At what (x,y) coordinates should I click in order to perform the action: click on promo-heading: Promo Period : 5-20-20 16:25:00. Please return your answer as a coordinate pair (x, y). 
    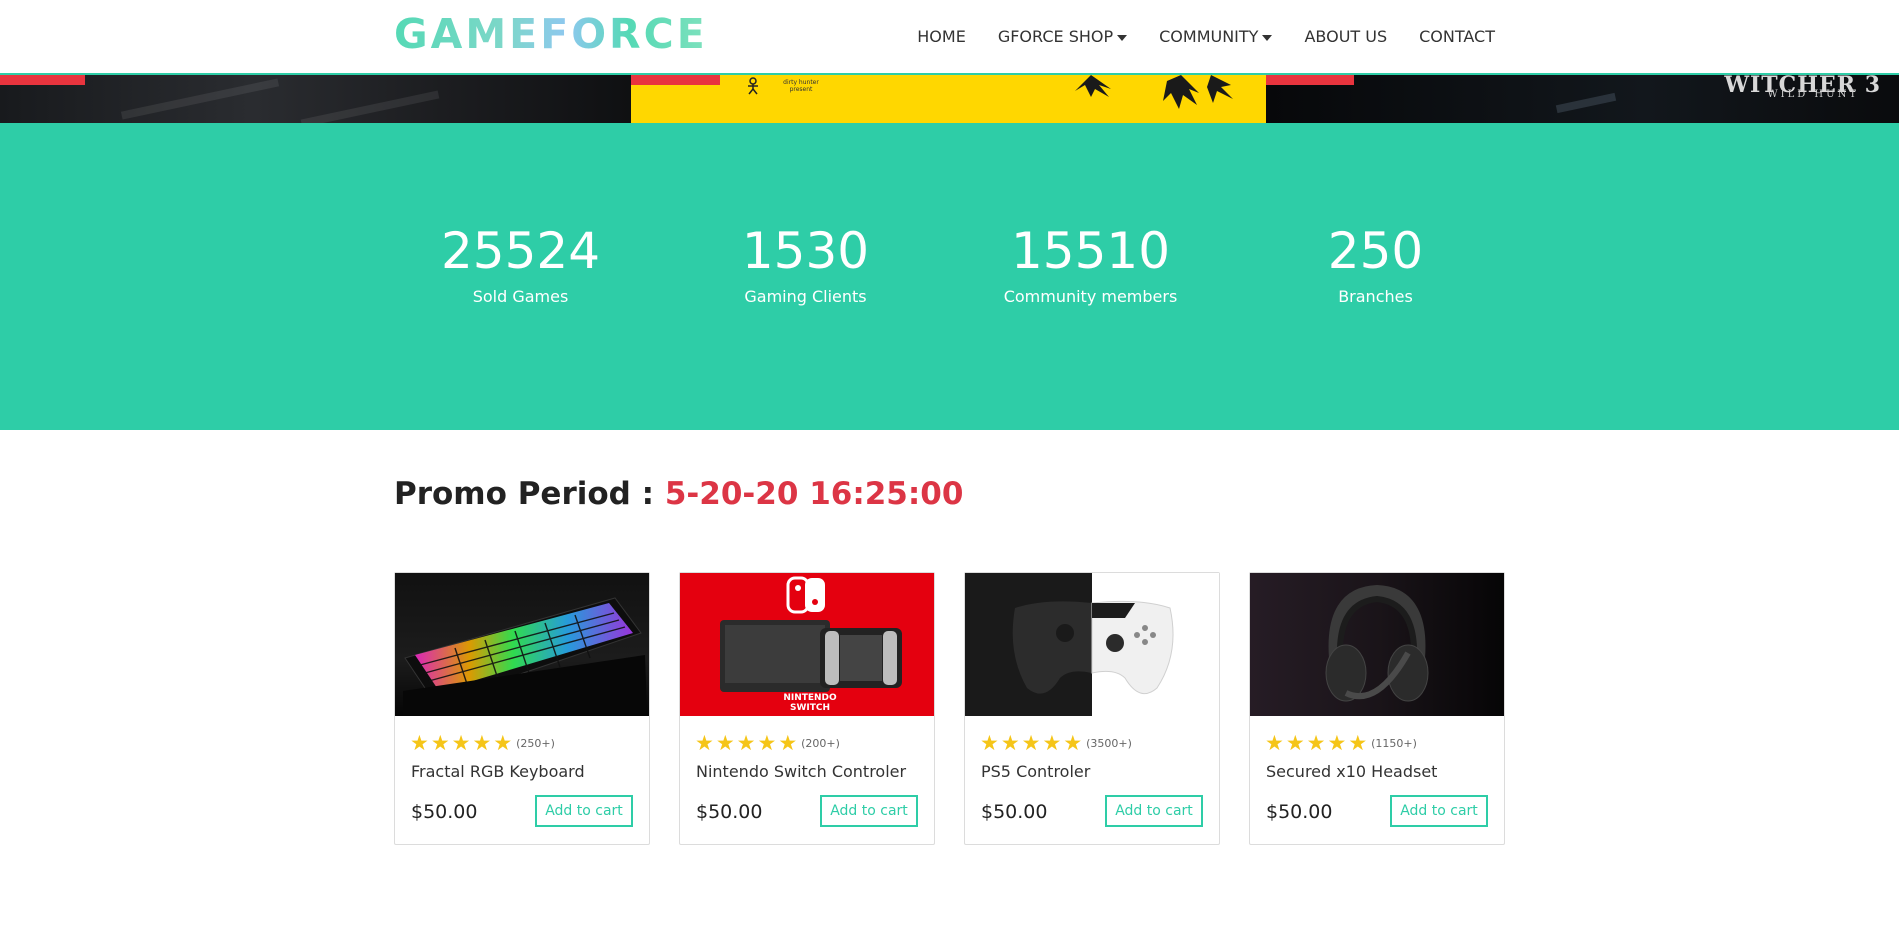
    Looking at the image, I should click on (678, 494).